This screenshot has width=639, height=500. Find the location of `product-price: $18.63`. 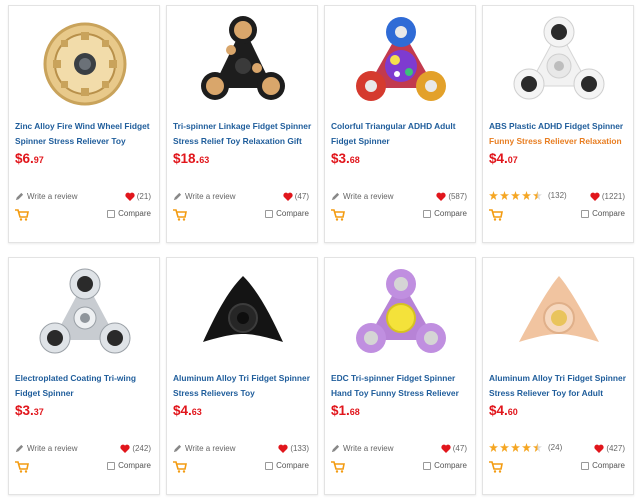

product-price: $18.63 is located at coordinates (191, 158).